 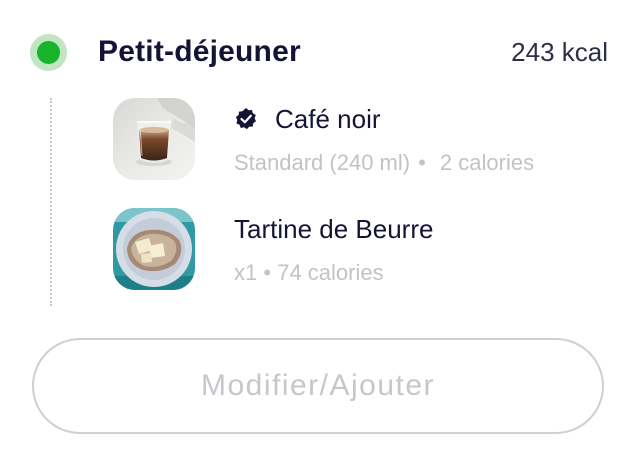 I want to click on food-item-cafe-noir: Café noir Standard (240 ml) • 2 calories, so click(x=358, y=139).